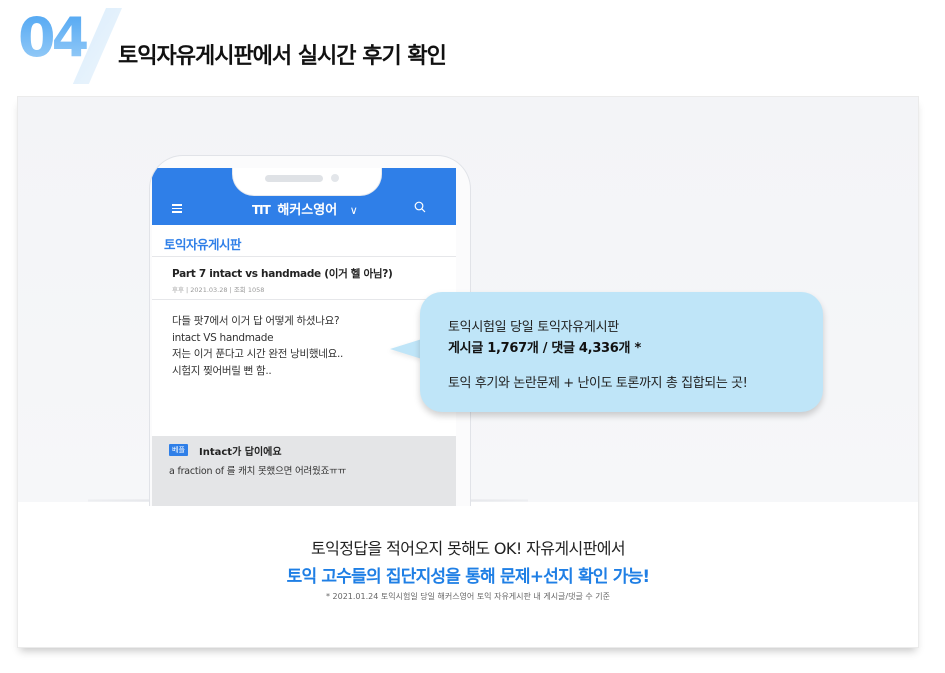 The height and width of the screenshot is (673, 945). I want to click on board-title: 토익자유게시판, so click(203, 244).